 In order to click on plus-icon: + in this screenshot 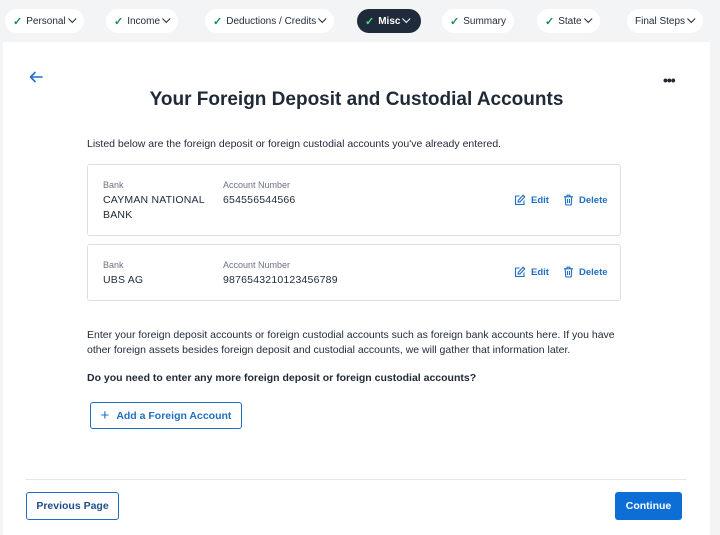, I will do `click(105, 415)`.